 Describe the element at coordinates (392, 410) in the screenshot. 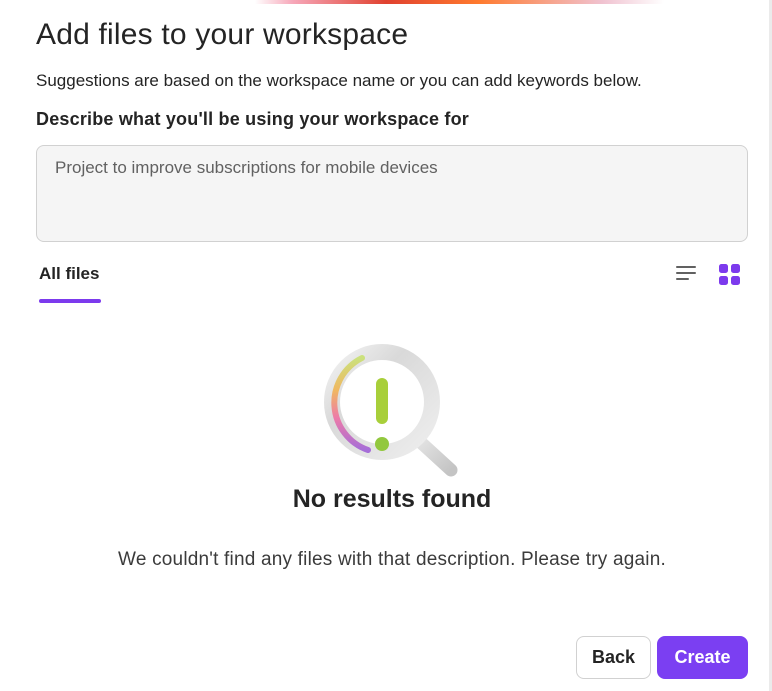

I see `no-results-magnifier-icon` at that location.